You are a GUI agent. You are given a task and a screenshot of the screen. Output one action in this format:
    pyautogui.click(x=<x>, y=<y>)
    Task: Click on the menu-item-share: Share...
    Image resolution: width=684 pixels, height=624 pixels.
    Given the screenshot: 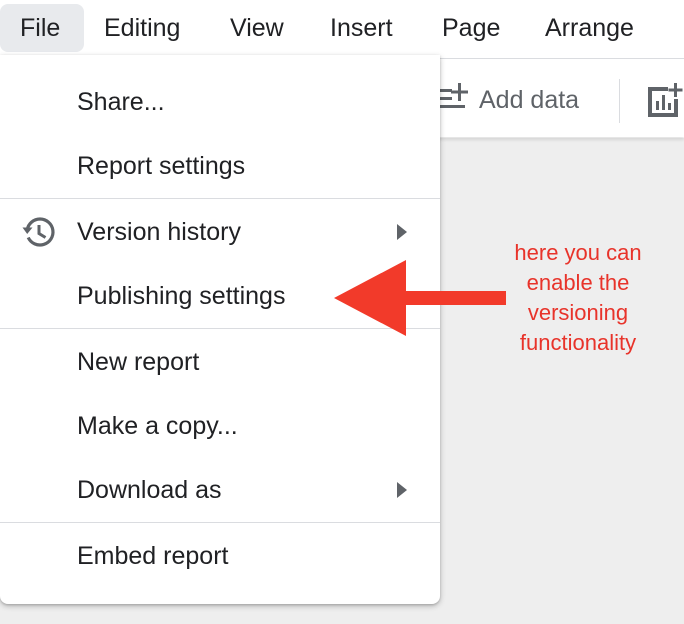 What is the action you would take?
    pyautogui.click(x=220, y=102)
    